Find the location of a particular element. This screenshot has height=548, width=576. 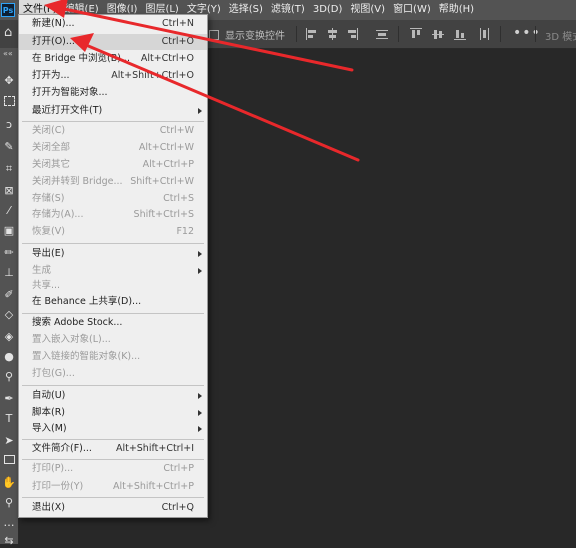

menu-item-print: 打印(P)... Ctrl+P is located at coordinates (113, 469).